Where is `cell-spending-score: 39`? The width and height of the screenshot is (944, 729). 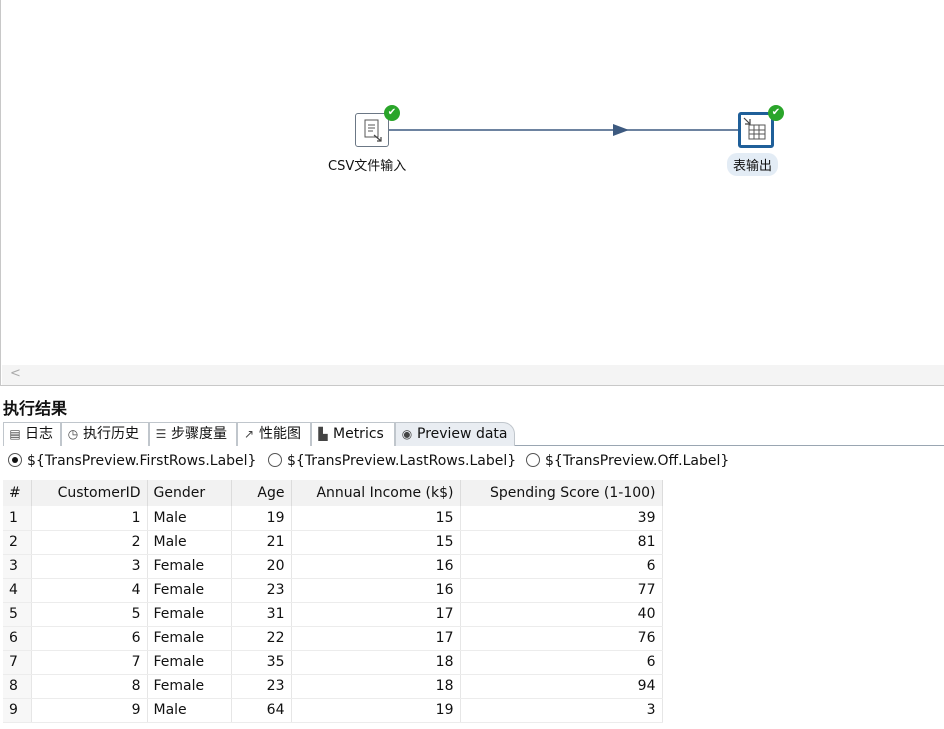 cell-spending-score: 39 is located at coordinates (561, 518).